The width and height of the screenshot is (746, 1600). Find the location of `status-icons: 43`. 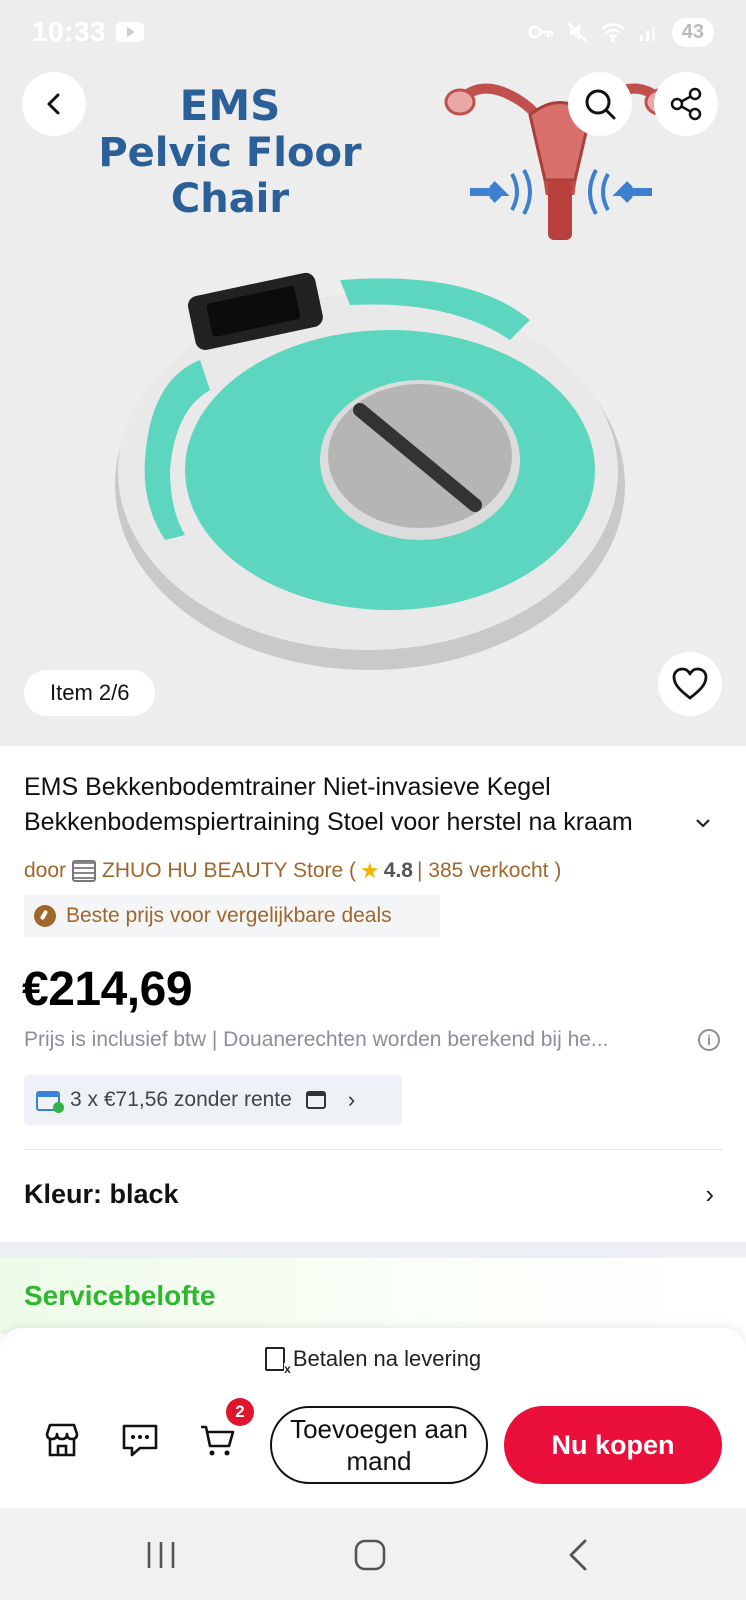

status-icons: 43 is located at coordinates (621, 32).